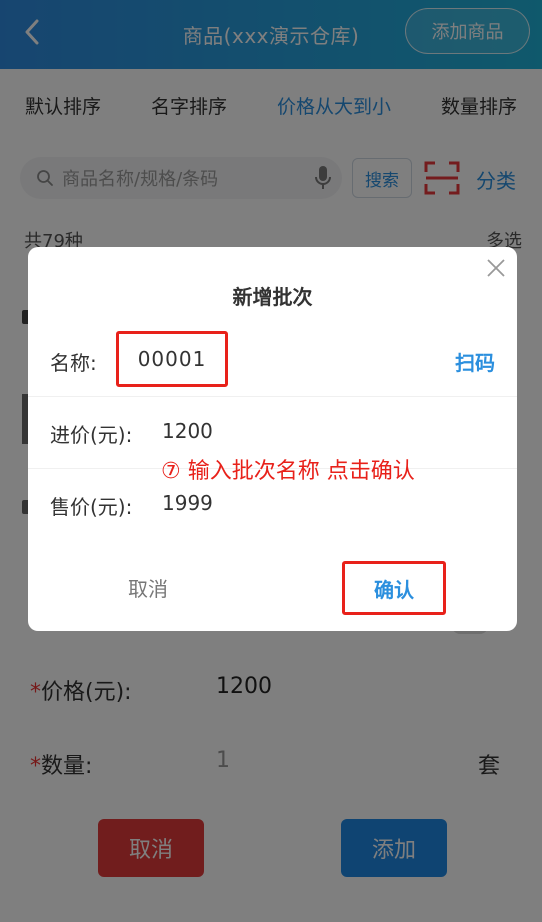 This screenshot has width=542, height=922. Describe the element at coordinates (187, 431) in the screenshot. I see `cost-price-value: 1200` at that location.